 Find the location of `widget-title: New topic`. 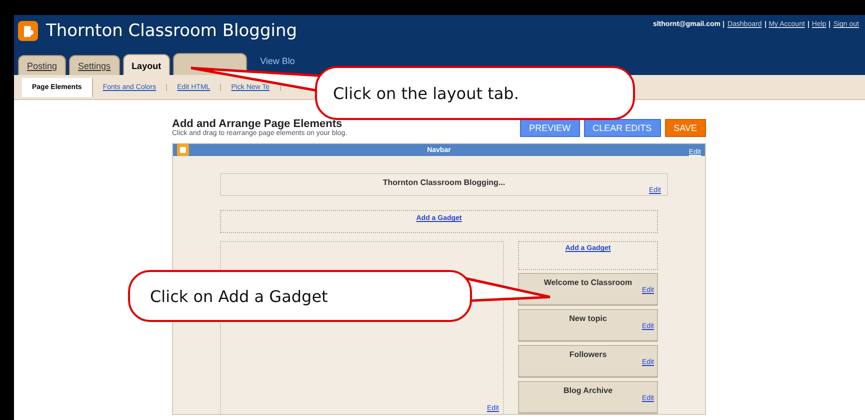

widget-title: New topic is located at coordinates (588, 318).